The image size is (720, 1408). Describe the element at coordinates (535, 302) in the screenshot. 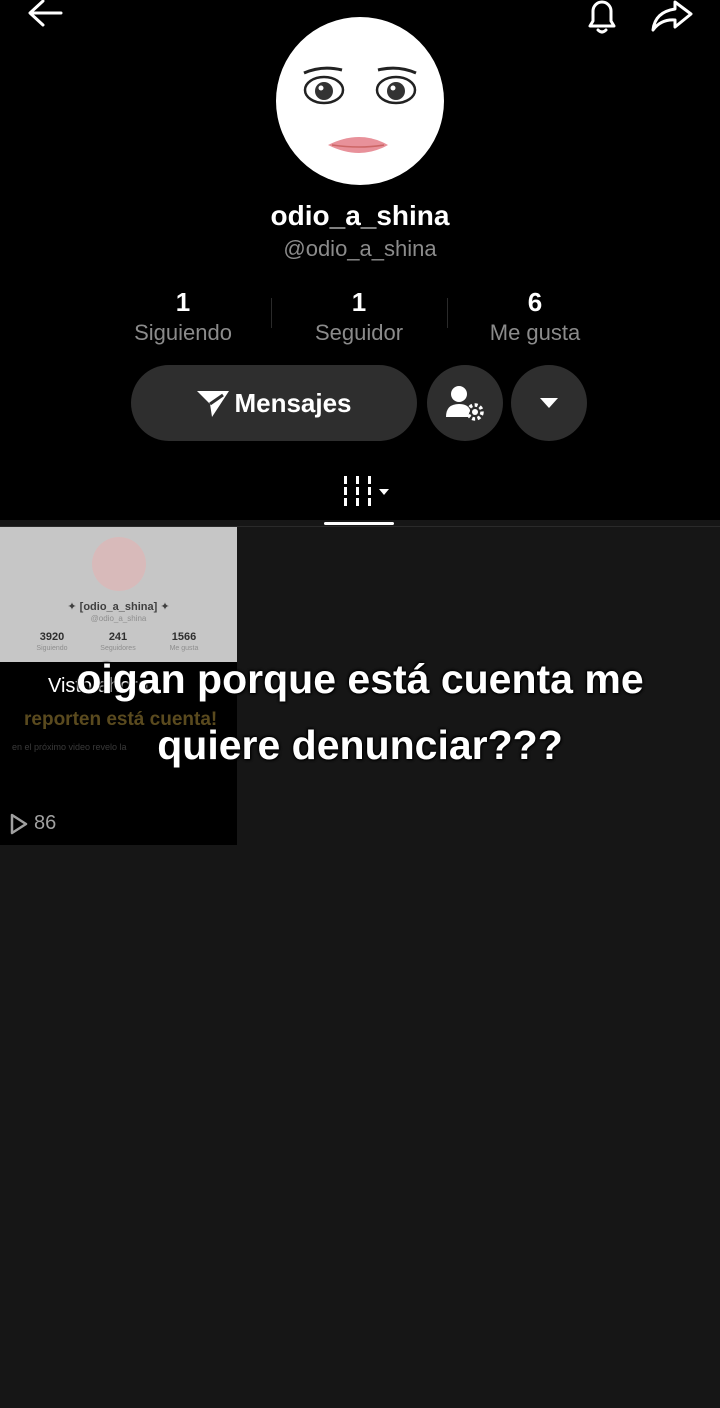

I see `stat-value: 6` at that location.